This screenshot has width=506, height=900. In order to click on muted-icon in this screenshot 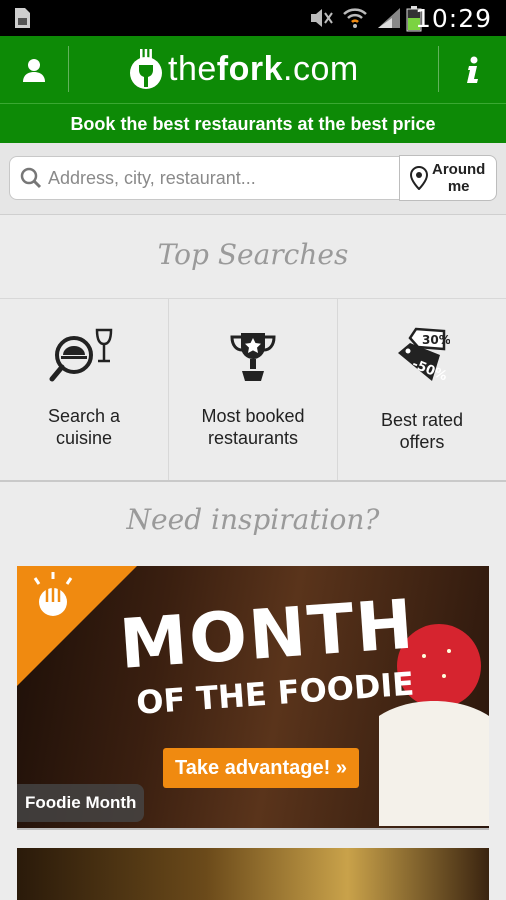, I will do `click(322, 18)`.